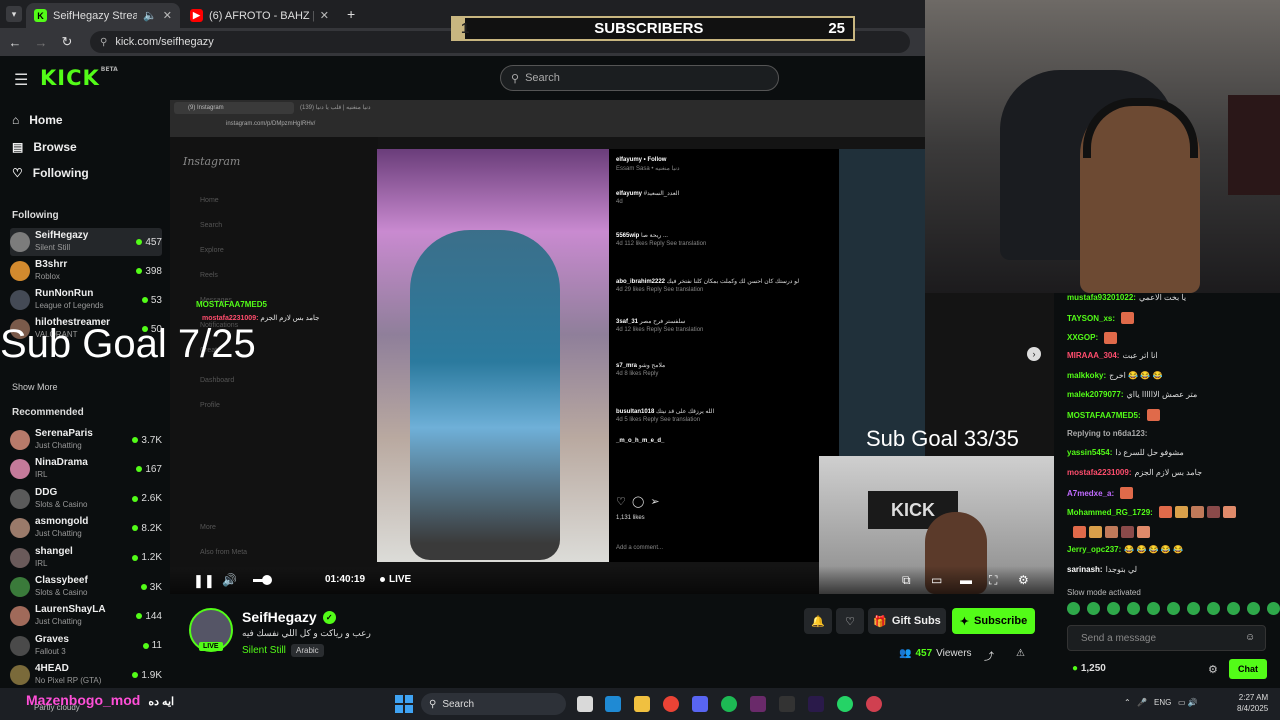  What do you see at coordinates (86, 616) in the screenshot?
I see `sidebar-channel: LaurenShayLA Just Chatting 144` at bounding box center [86, 616].